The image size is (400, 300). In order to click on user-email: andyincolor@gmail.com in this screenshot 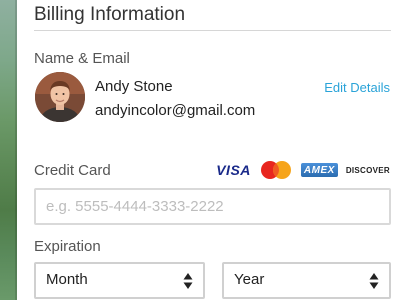, I will do `click(175, 110)`.